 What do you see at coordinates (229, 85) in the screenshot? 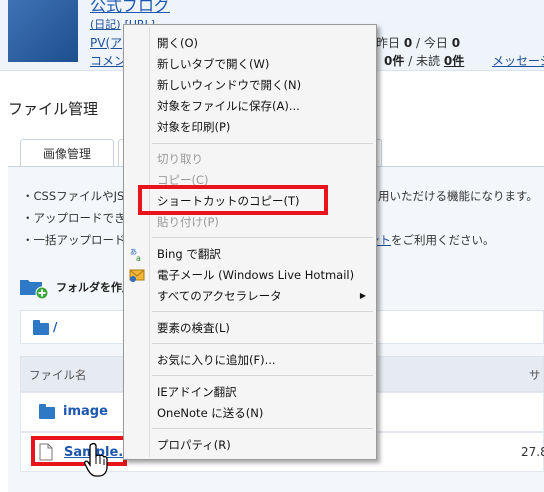
I see `menu-item-open-new-window: 新しいウィンドウで開く(N)` at bounding box center [229, 85].